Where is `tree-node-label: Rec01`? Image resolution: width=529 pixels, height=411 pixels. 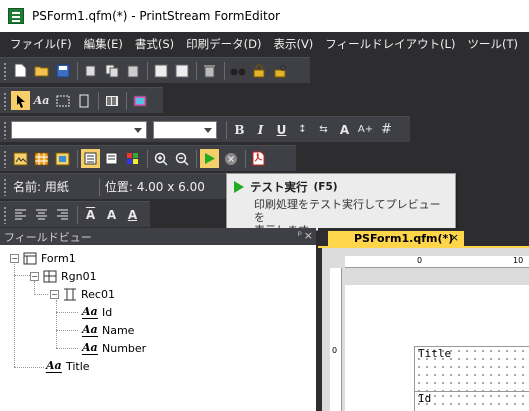 tree-node-label: Rec01 is located at coordinates (98, 294).